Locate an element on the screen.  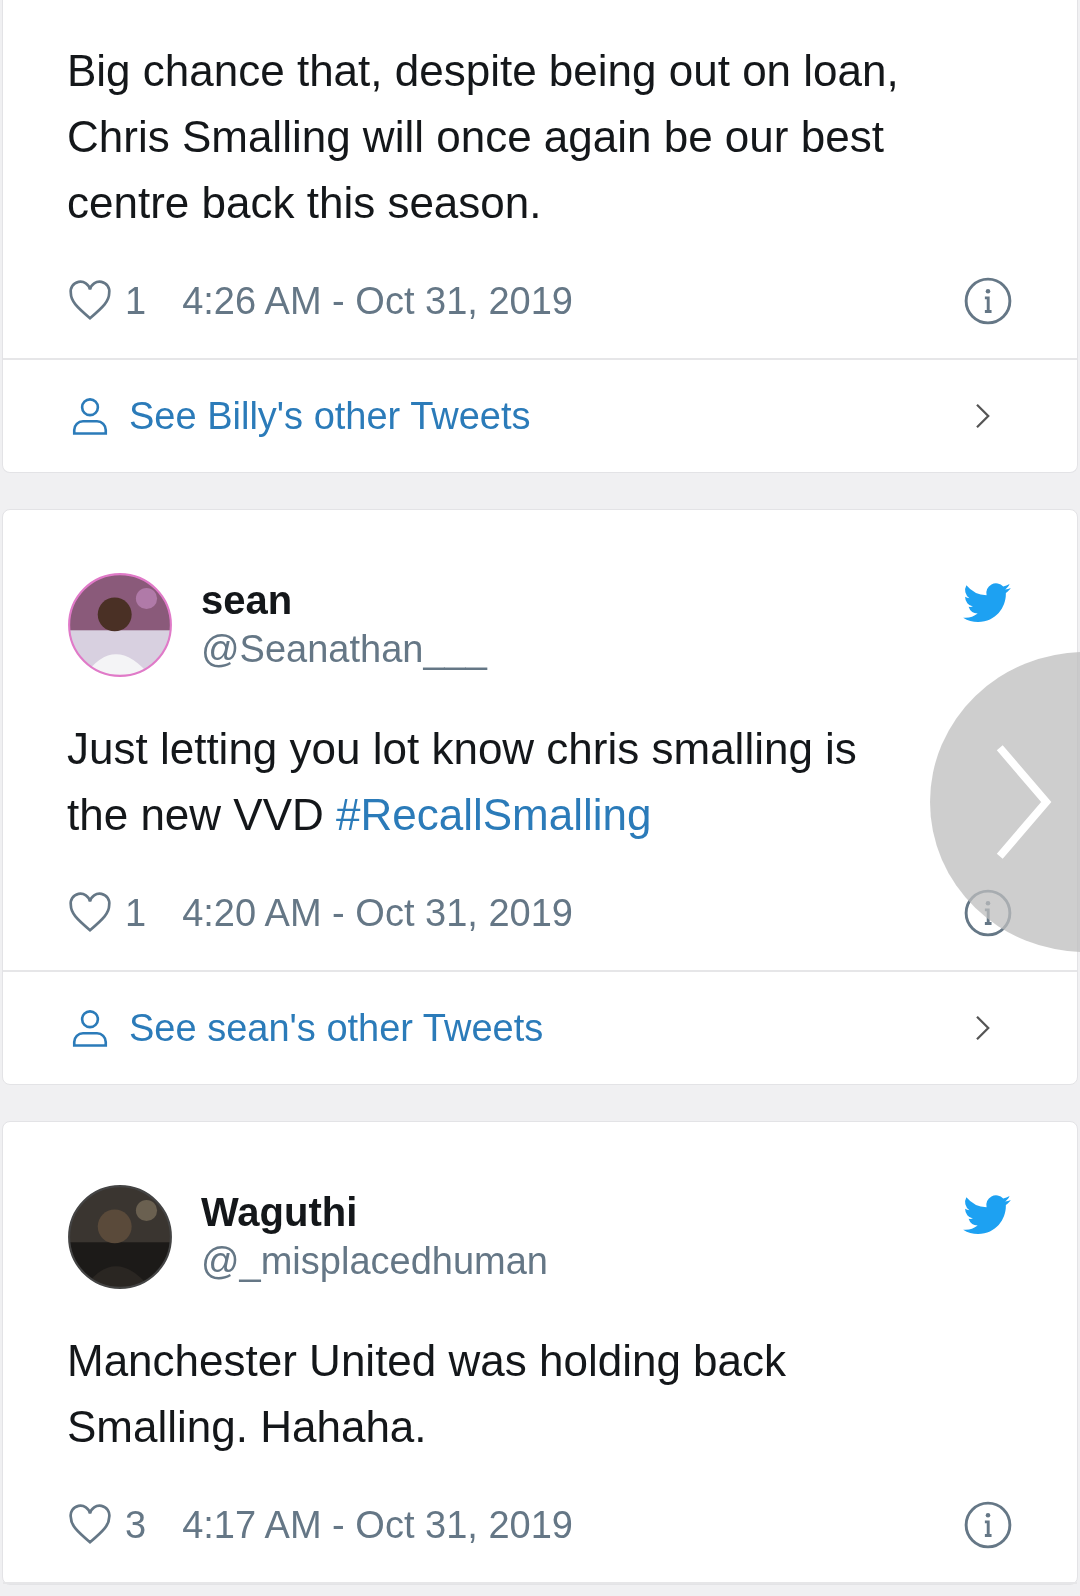
user-handle: @_misplacedhuman is located at coordinates (374, 1261).